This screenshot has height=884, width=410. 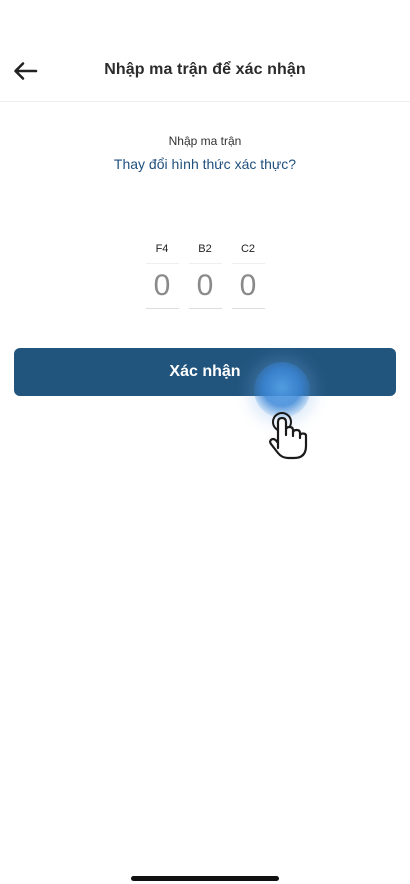 What do you see at coordinates (205, 141) in the screenshot?
I see `matrix-label: Nhập ma trận` at bounding box center [205, 141].